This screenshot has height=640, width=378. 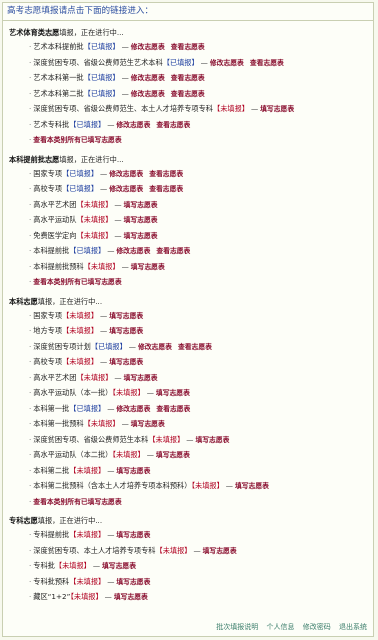 What do you see at coordinates (34, 32) in the screenshot?
I see `section-name: 艺术体育类志愿` at bounding box center [34, 32].